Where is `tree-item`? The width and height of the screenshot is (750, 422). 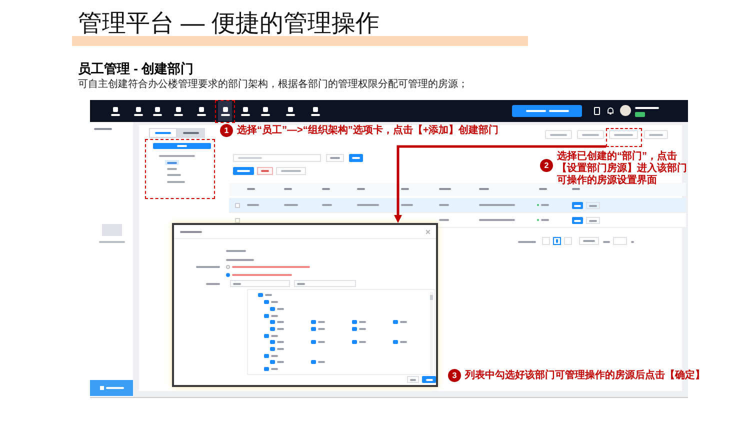 tree-item is located at coordinates (172, 162).